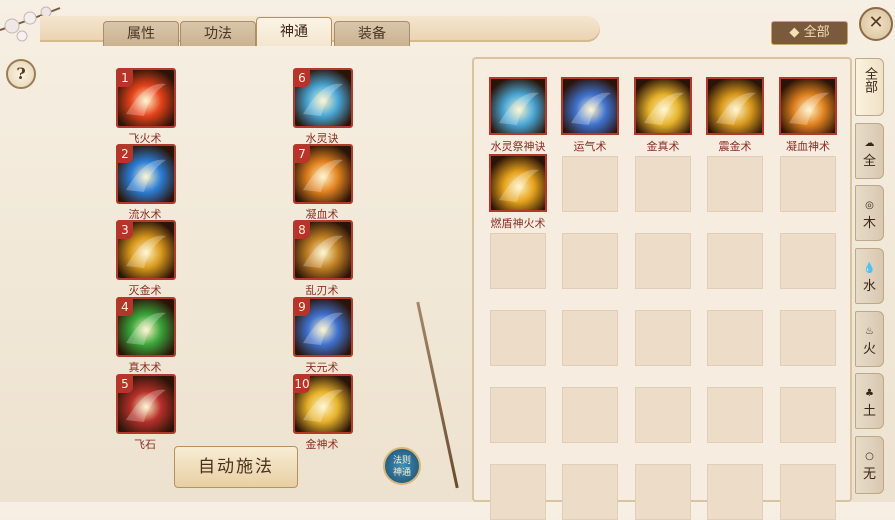  Describe the element at coordinates (869, 268) in the screenshot. I see `element-icon: 💧` at that location.